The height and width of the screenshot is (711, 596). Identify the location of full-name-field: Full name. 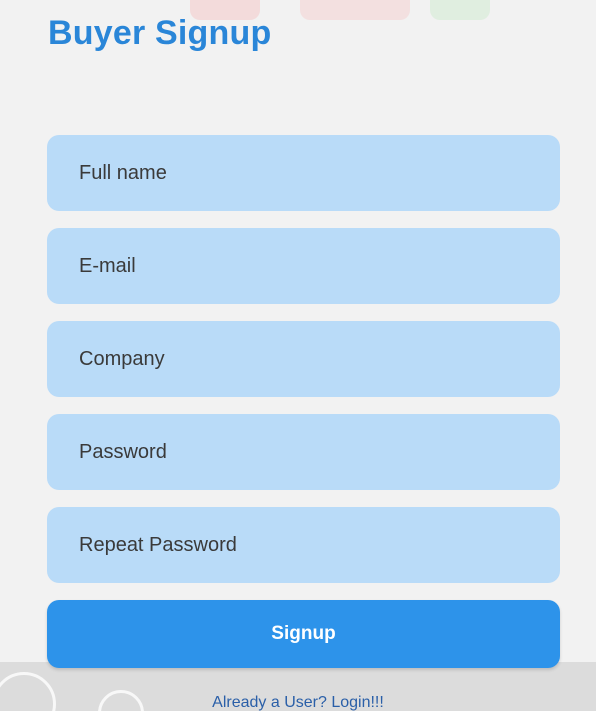
(303, 173).